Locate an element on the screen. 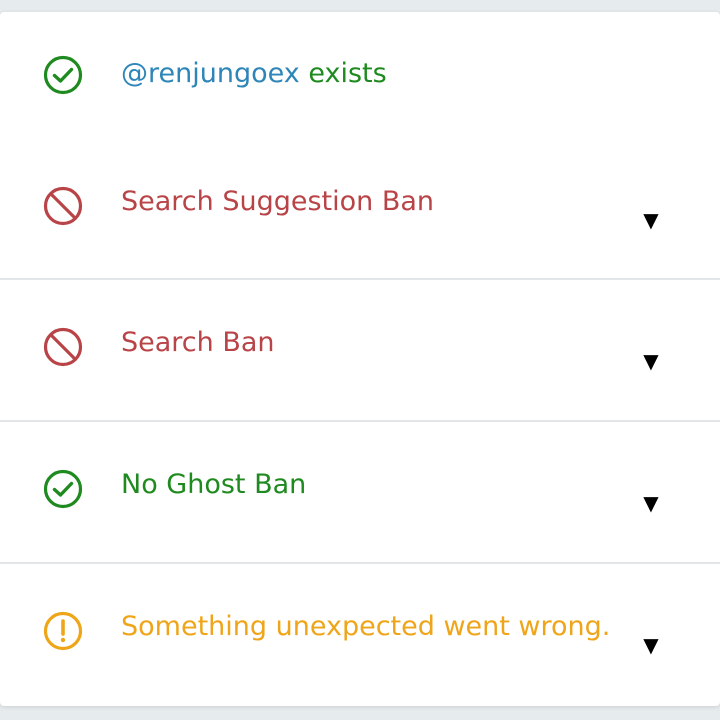  account-handle: @renjungoex is located at coordinates (210, 73).